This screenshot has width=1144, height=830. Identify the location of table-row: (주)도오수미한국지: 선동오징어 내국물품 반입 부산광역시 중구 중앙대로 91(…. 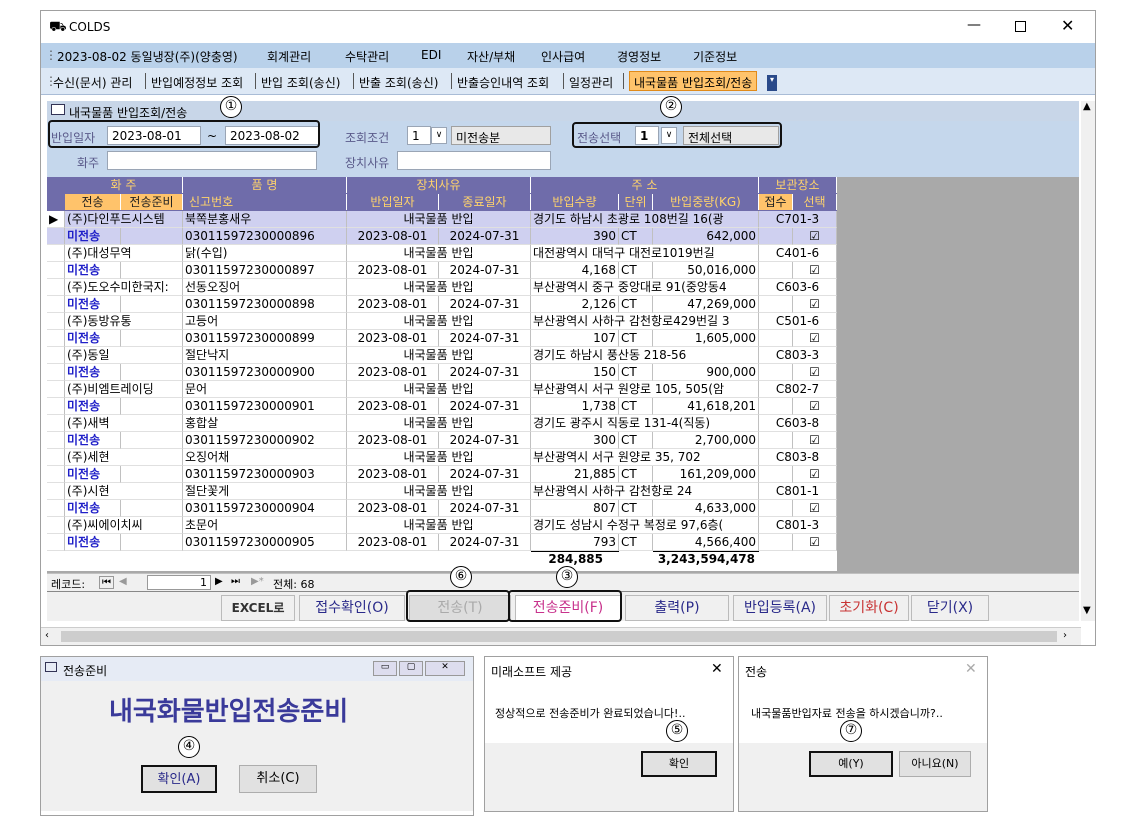
(442, 296).